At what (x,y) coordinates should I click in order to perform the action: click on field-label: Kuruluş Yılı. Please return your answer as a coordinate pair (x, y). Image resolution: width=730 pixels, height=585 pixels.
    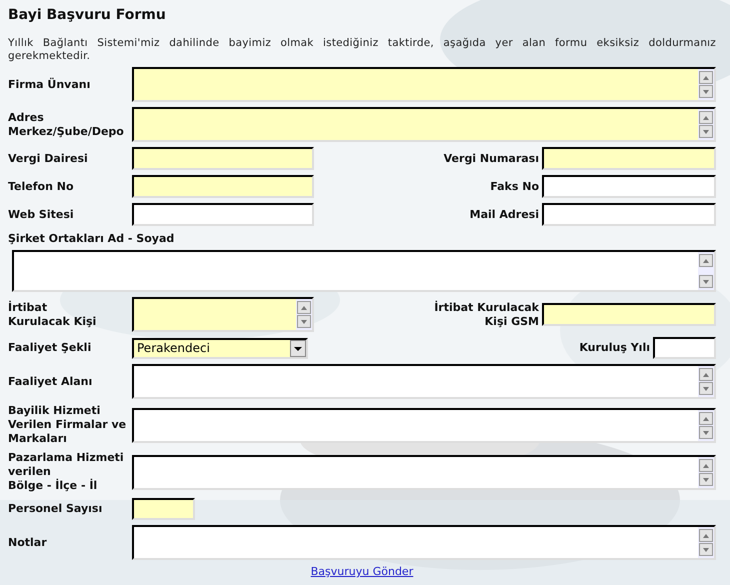
    Looking at the image, I should click on (614, 348).